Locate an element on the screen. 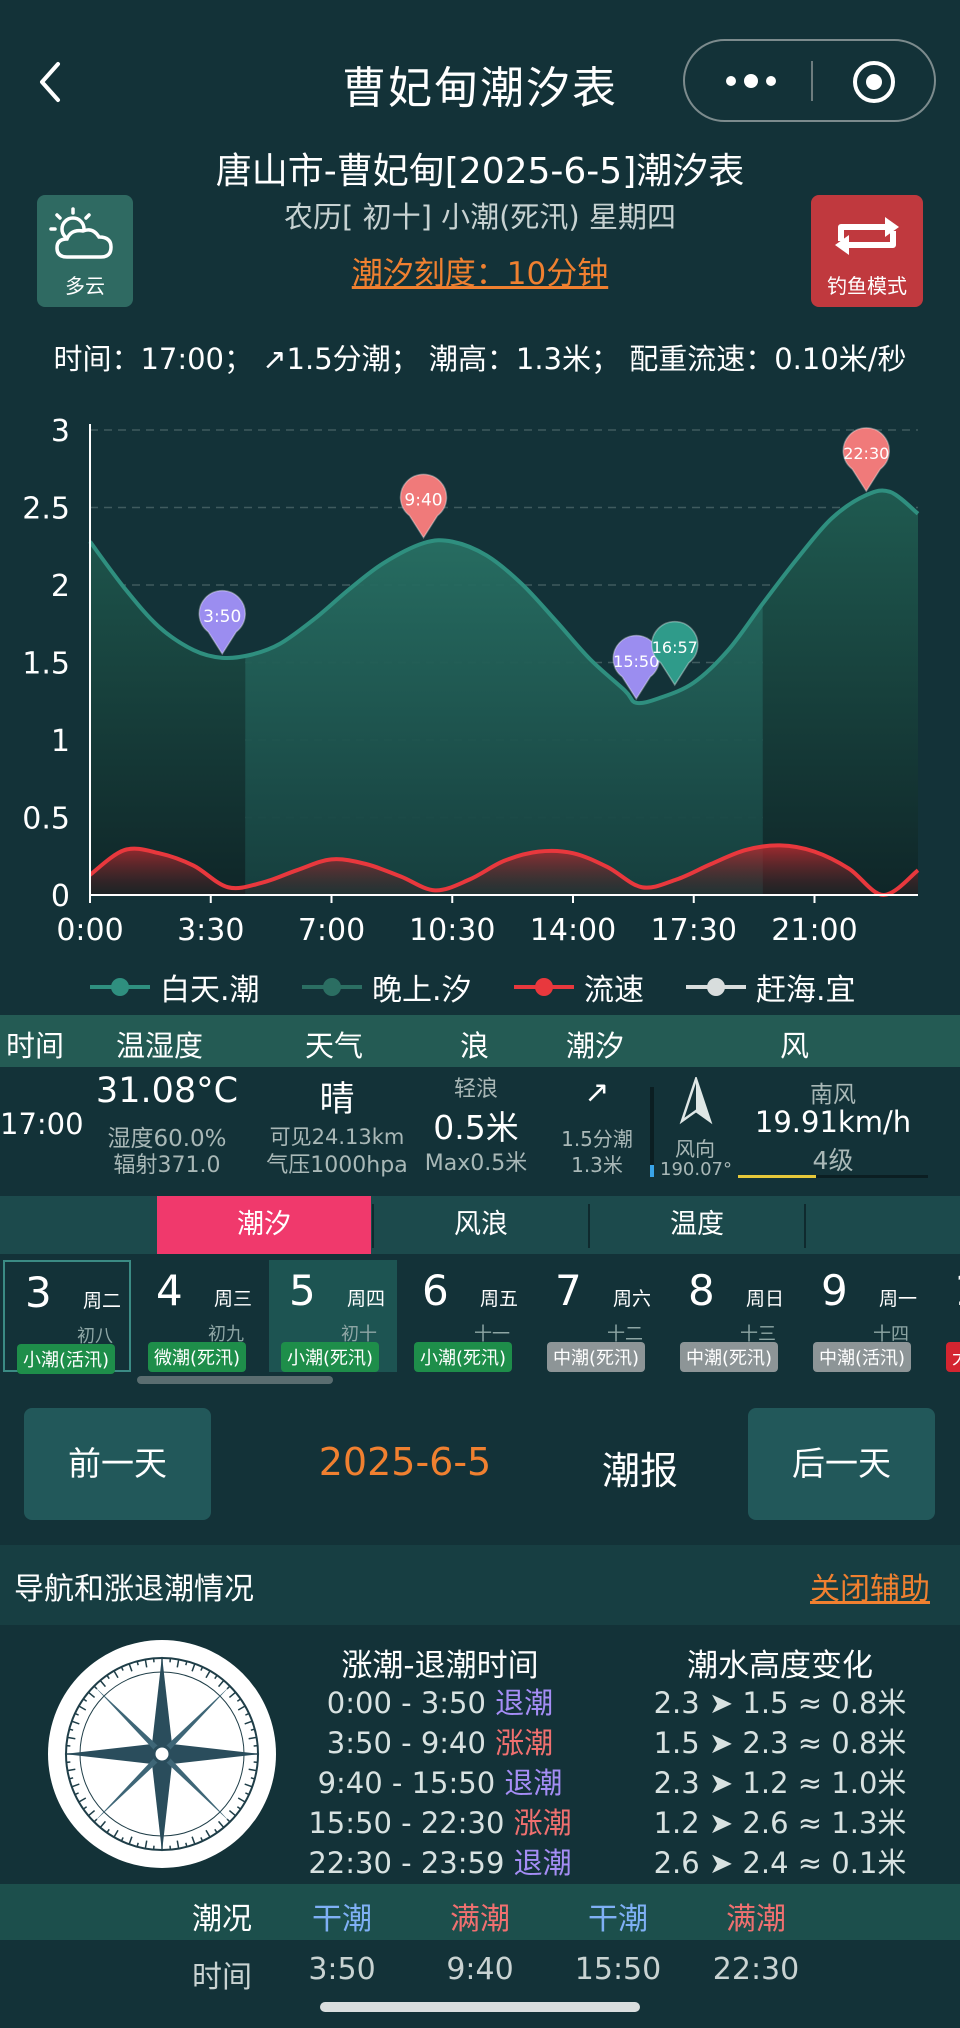 This screenshot has height=2028, width=960. x-tick-label: 10:30 is located at coordinates (452, 930).